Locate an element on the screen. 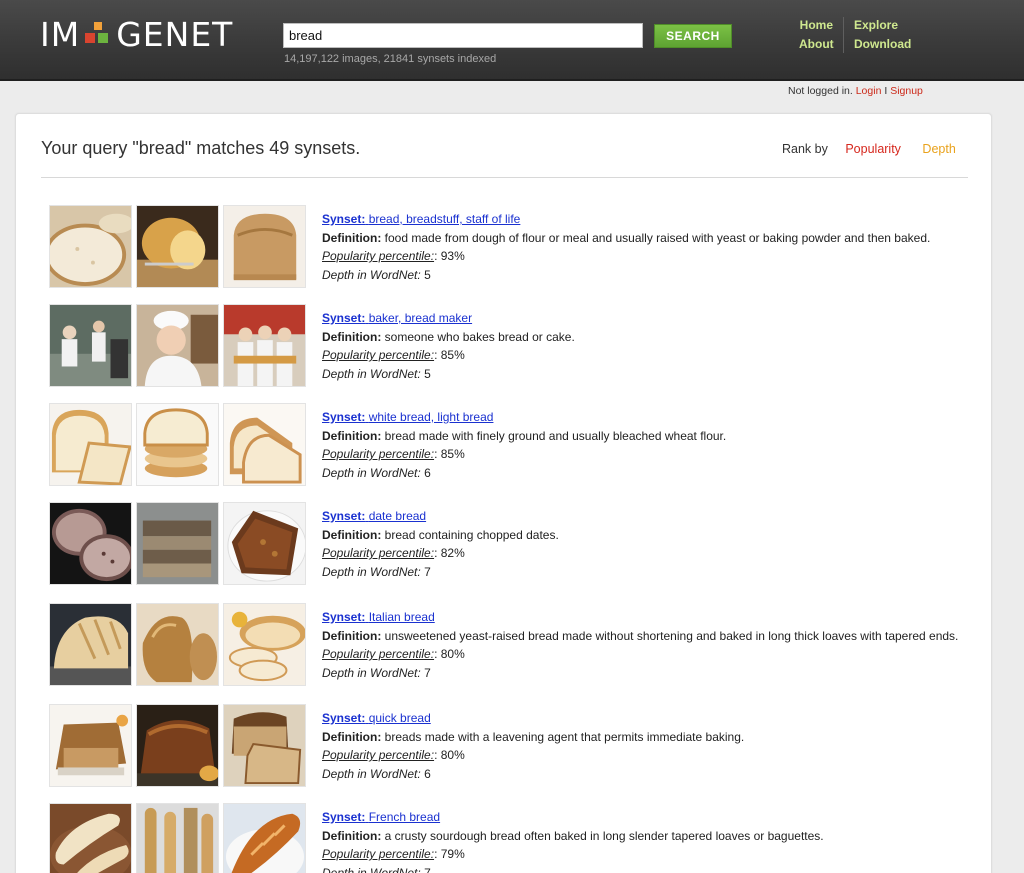 The width and height of the screenshot is (1024, 873). logo-mark-icon is located at coordinates (98, 34).